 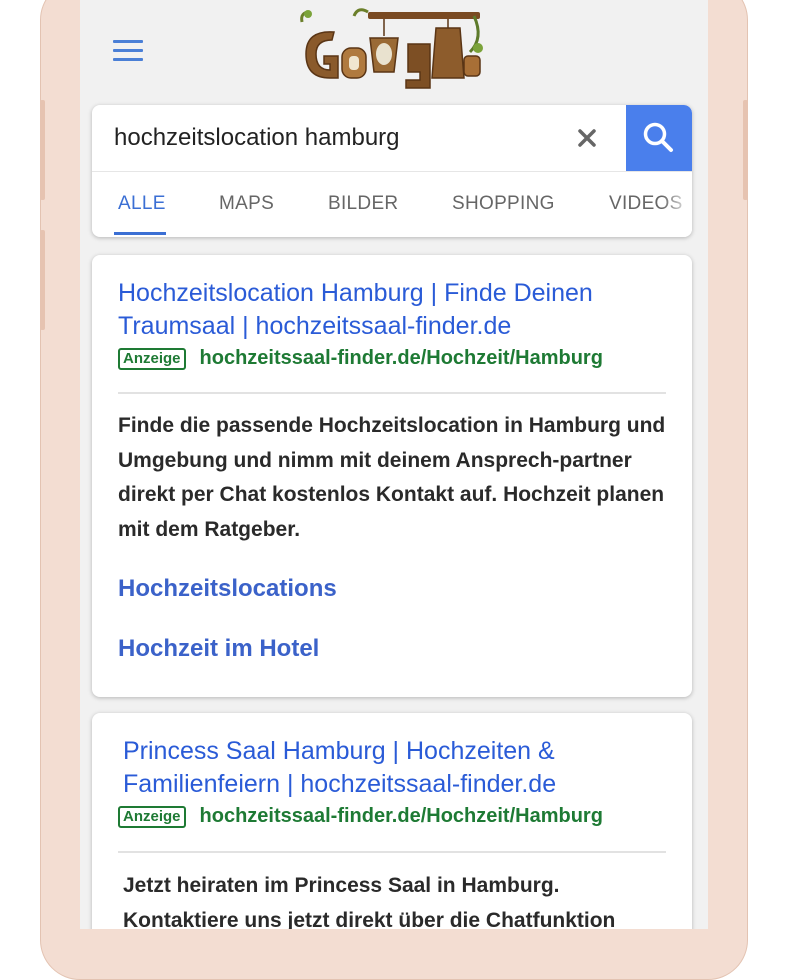 I want to click on search-tabs: ALLE MAPS BILDER SHOPPING VIDEOS, so click(x=392, y=204).